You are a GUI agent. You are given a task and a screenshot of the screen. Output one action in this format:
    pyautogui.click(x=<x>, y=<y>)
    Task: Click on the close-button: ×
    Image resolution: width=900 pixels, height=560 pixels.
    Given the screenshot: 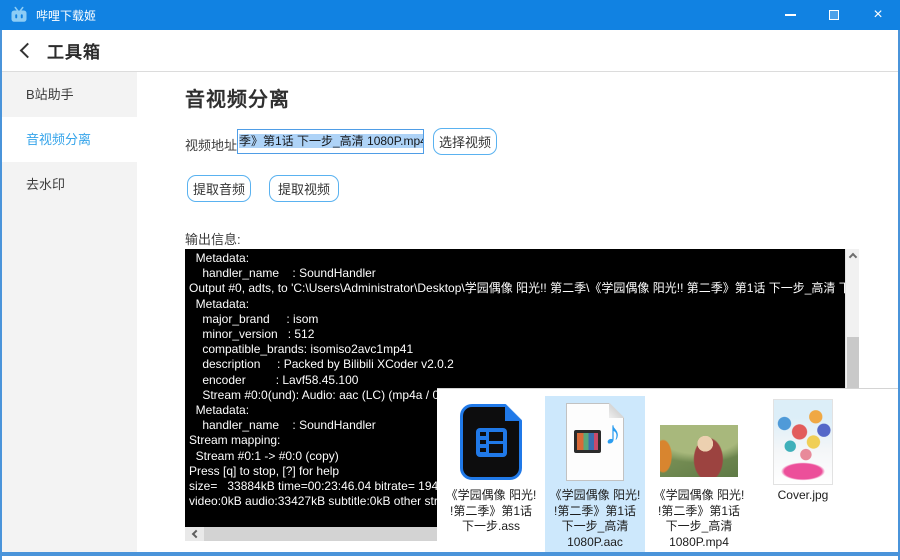 What is the action you would take?
    pyautogui.click(x=878, y=15)
    